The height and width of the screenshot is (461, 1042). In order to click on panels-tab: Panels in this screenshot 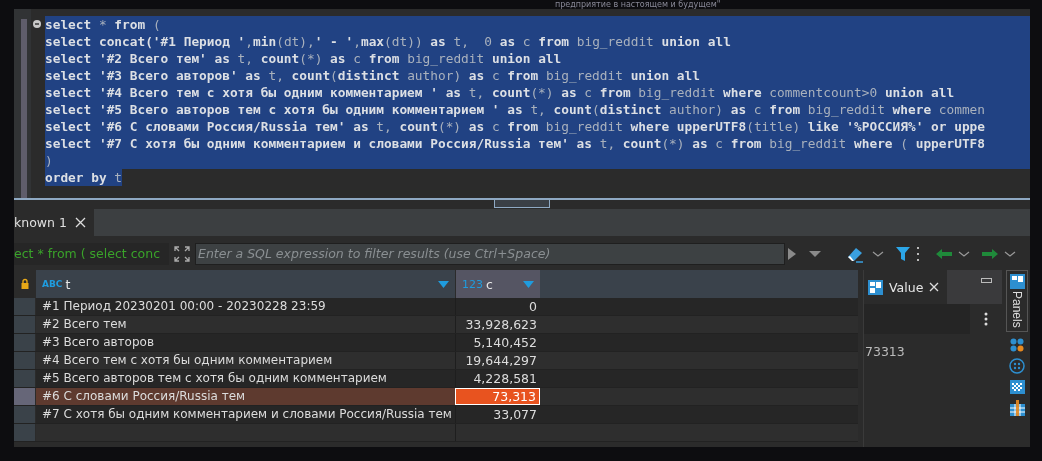, I will do `click(1017, 301)`.